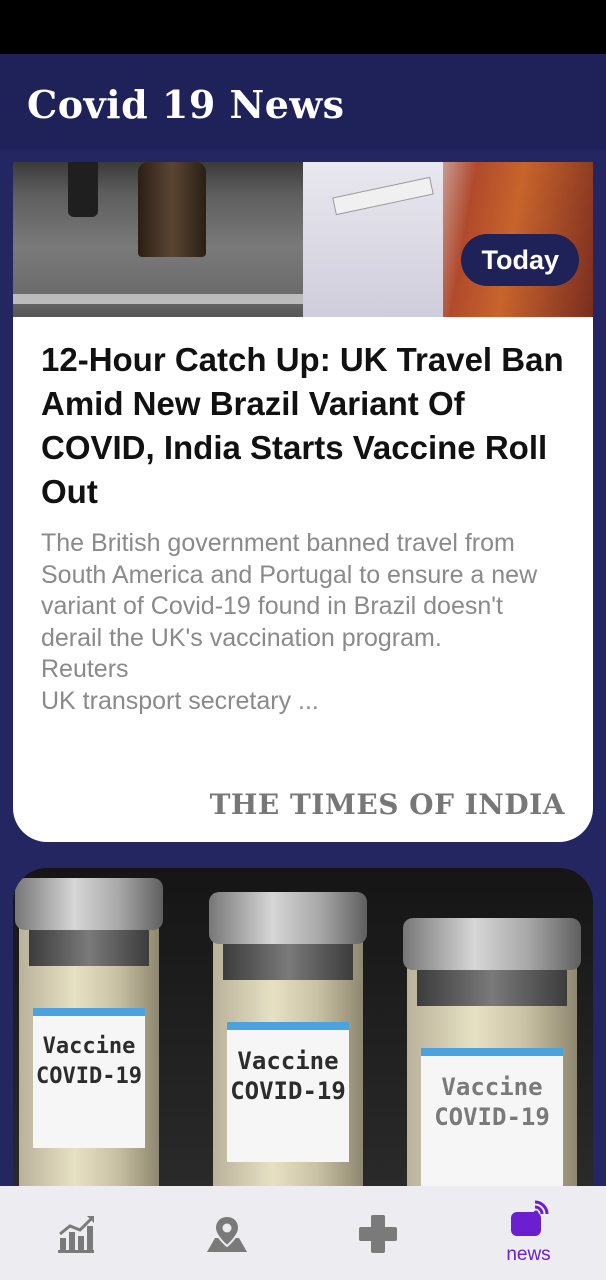 The image size is (606, 1280). I want to click on medical-cross-icon, so click(377, 1234).